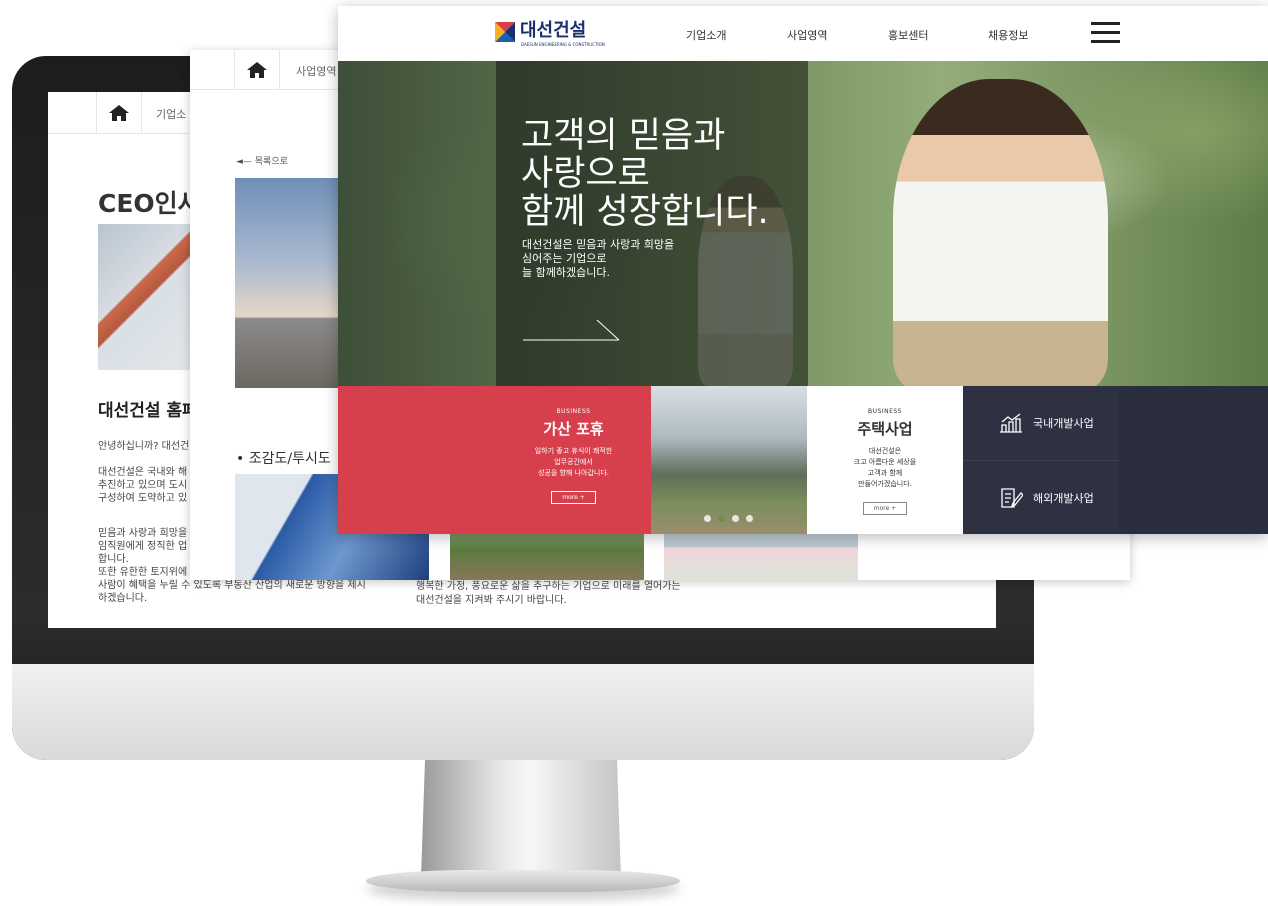  I want to click on page-title: CEO인사, so click(149, 203).